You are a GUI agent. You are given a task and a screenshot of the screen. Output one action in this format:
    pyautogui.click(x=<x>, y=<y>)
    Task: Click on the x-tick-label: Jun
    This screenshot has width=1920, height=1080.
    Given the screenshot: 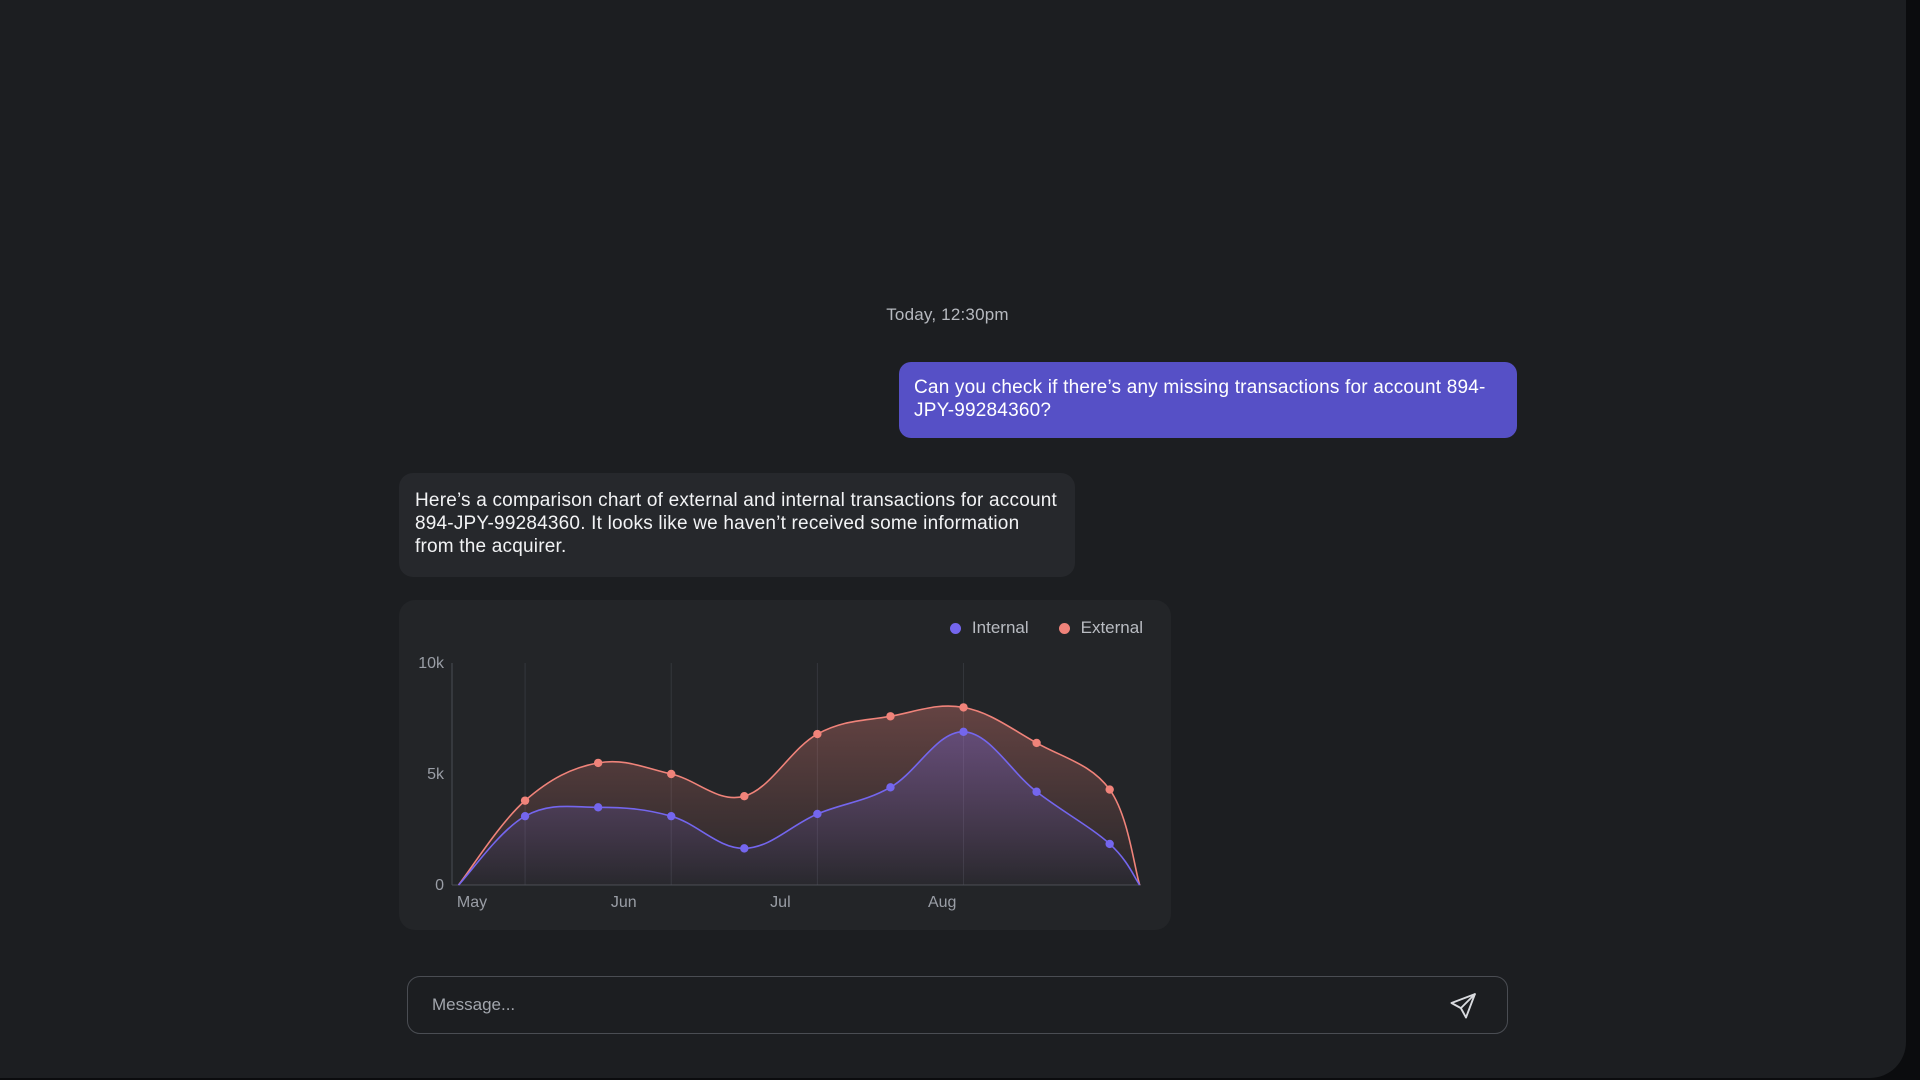 What is the action you would take?
    pyautogui.click(x=624, y=902)
    